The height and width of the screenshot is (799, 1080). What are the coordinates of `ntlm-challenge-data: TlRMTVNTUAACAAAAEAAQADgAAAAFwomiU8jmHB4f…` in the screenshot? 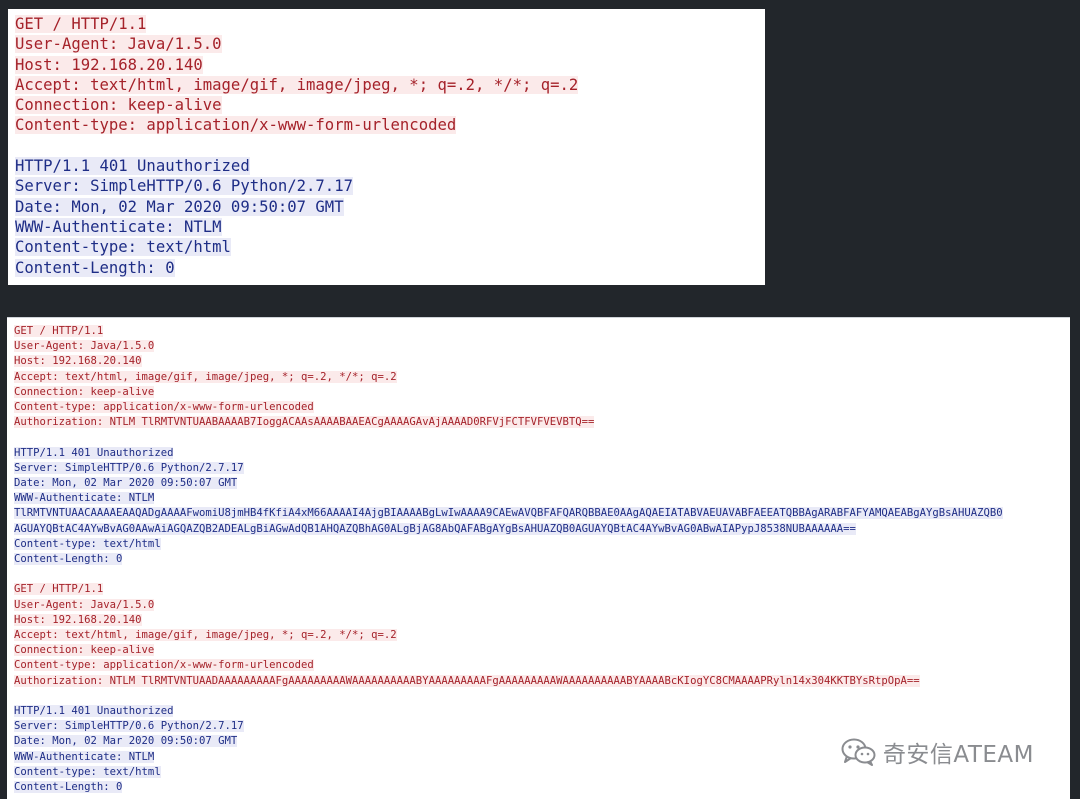 It's located at (508, 513).